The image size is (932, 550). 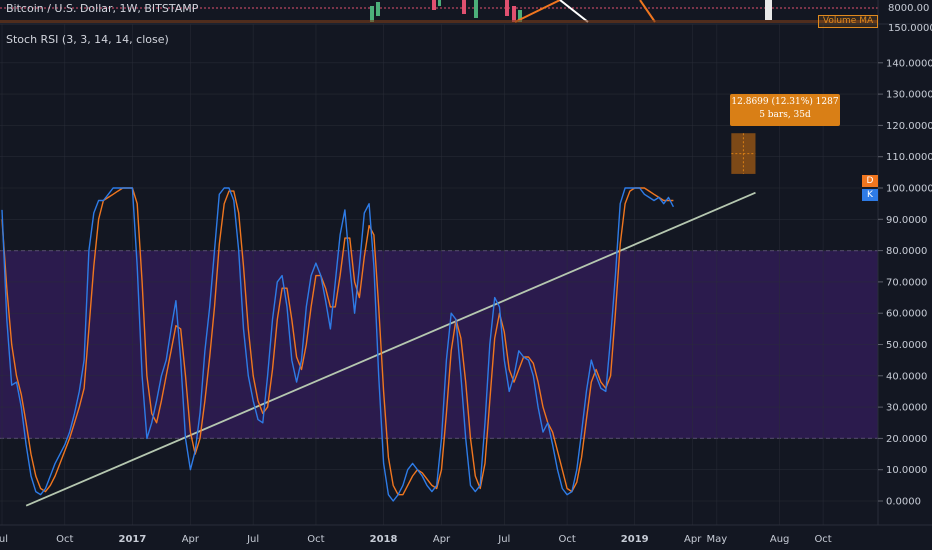 I want to click on y-tick-label: 80.0000, so click(x=906, y=251).